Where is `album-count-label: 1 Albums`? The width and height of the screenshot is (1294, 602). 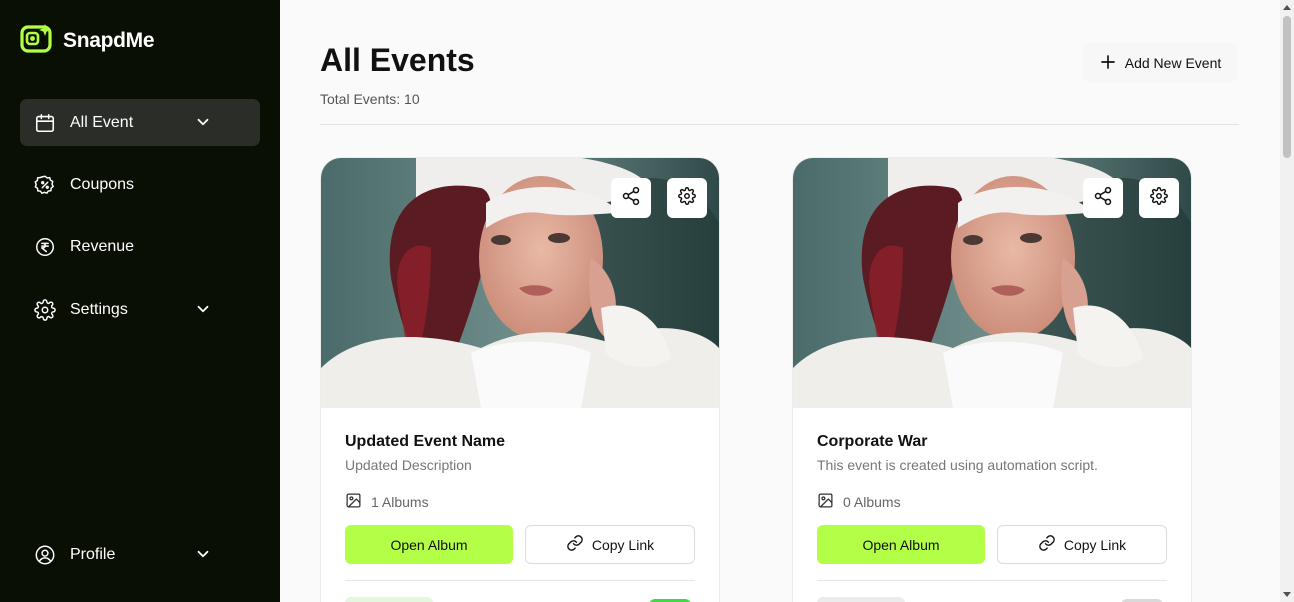
album-count-label: 1 Albums is located at coordinates (400, 502).